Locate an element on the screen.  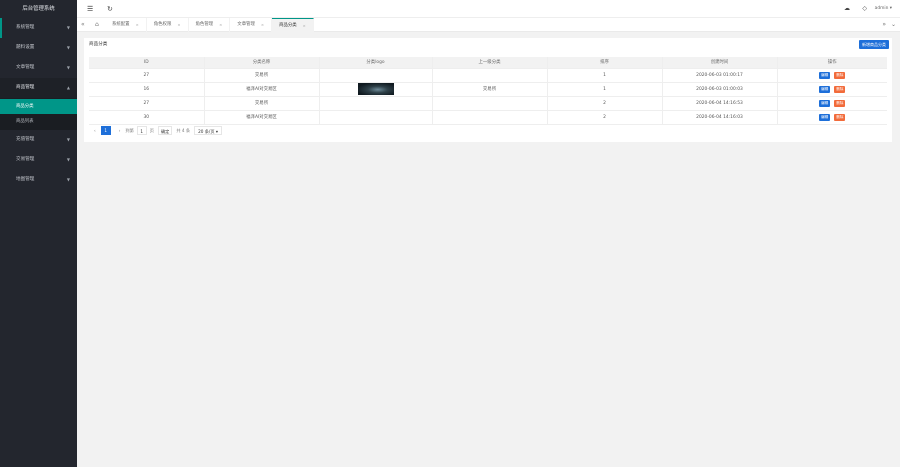
tab-label: 角色管理 is located at coordinates (204, 24).